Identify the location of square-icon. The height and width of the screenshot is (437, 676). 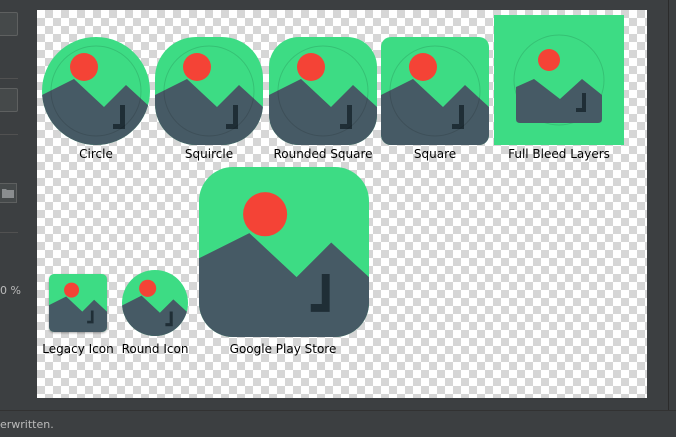
(435, 91).